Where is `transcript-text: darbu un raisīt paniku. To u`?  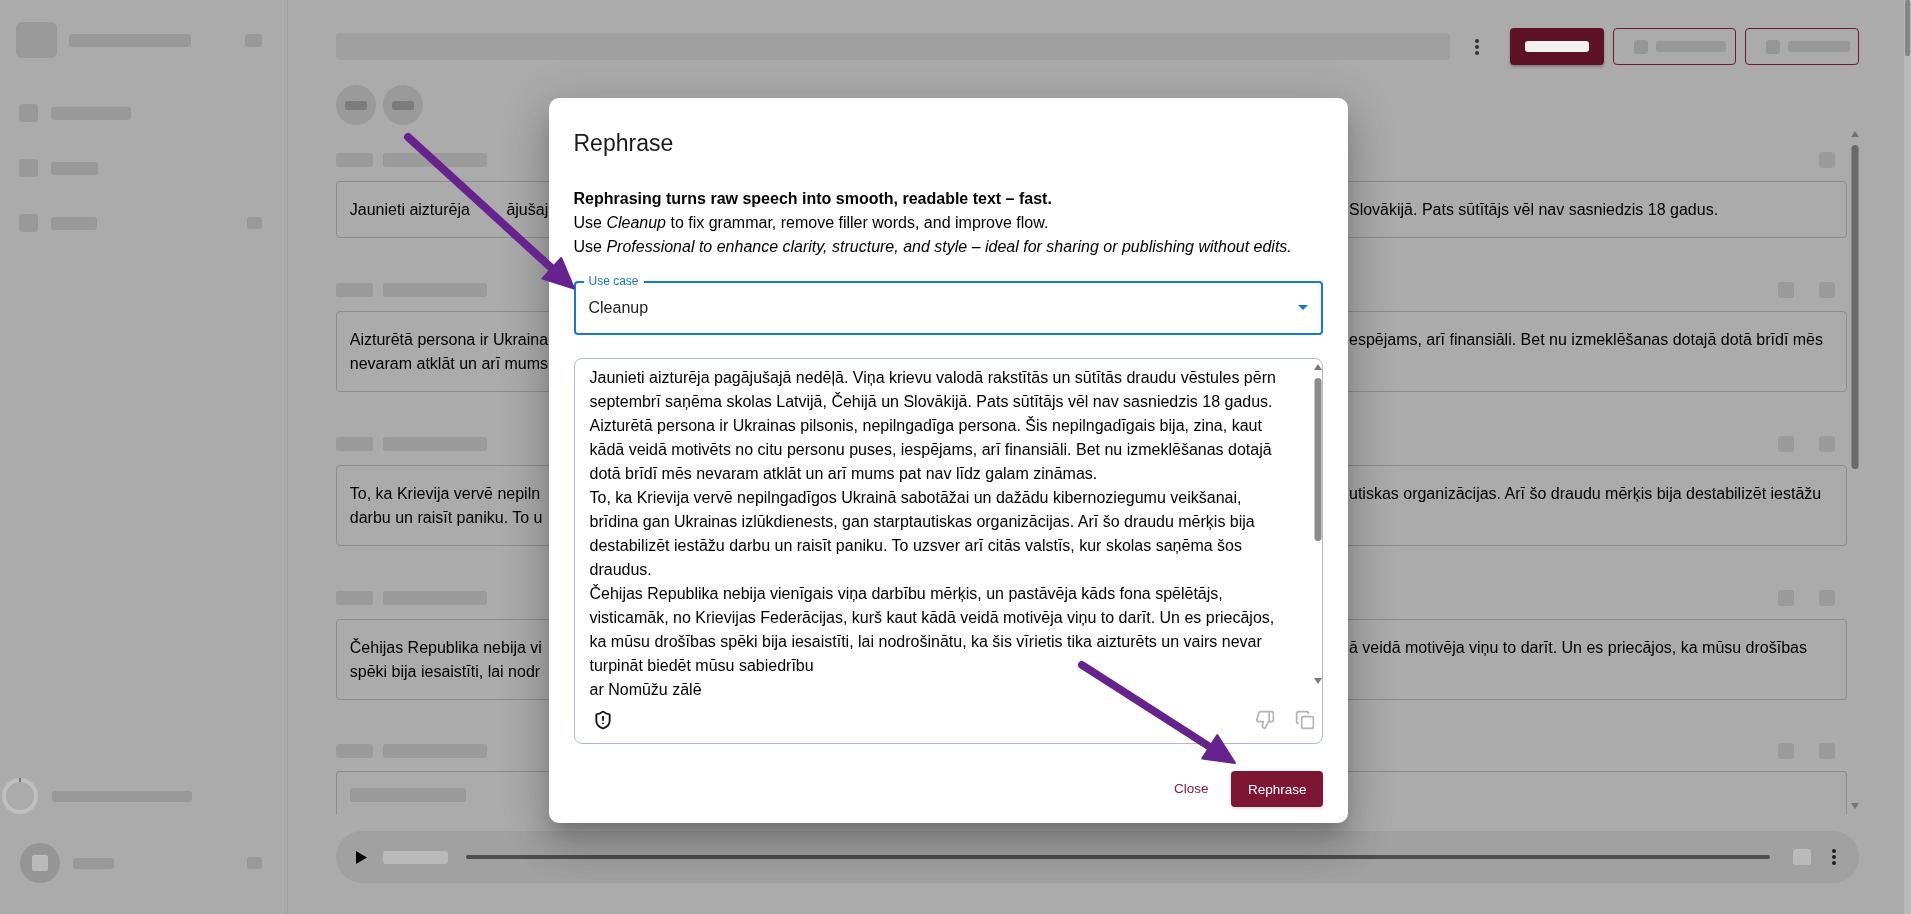 transcript-text: darbu un raisīt paniku. To u is located at coordinates (446, 517).